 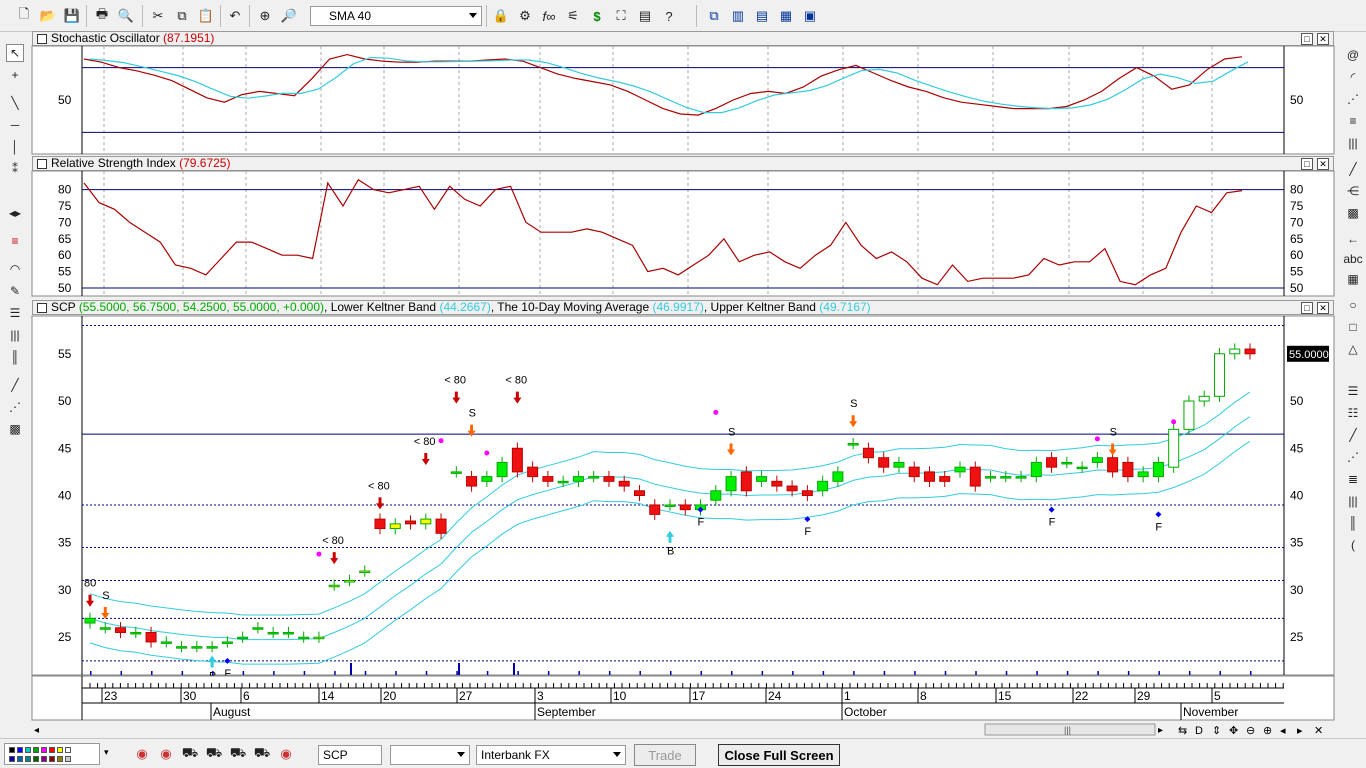 What do you see at coordinates (669, 16) in the screenshot?
I see `help-icon: ?` at bounding box center [669, 16].